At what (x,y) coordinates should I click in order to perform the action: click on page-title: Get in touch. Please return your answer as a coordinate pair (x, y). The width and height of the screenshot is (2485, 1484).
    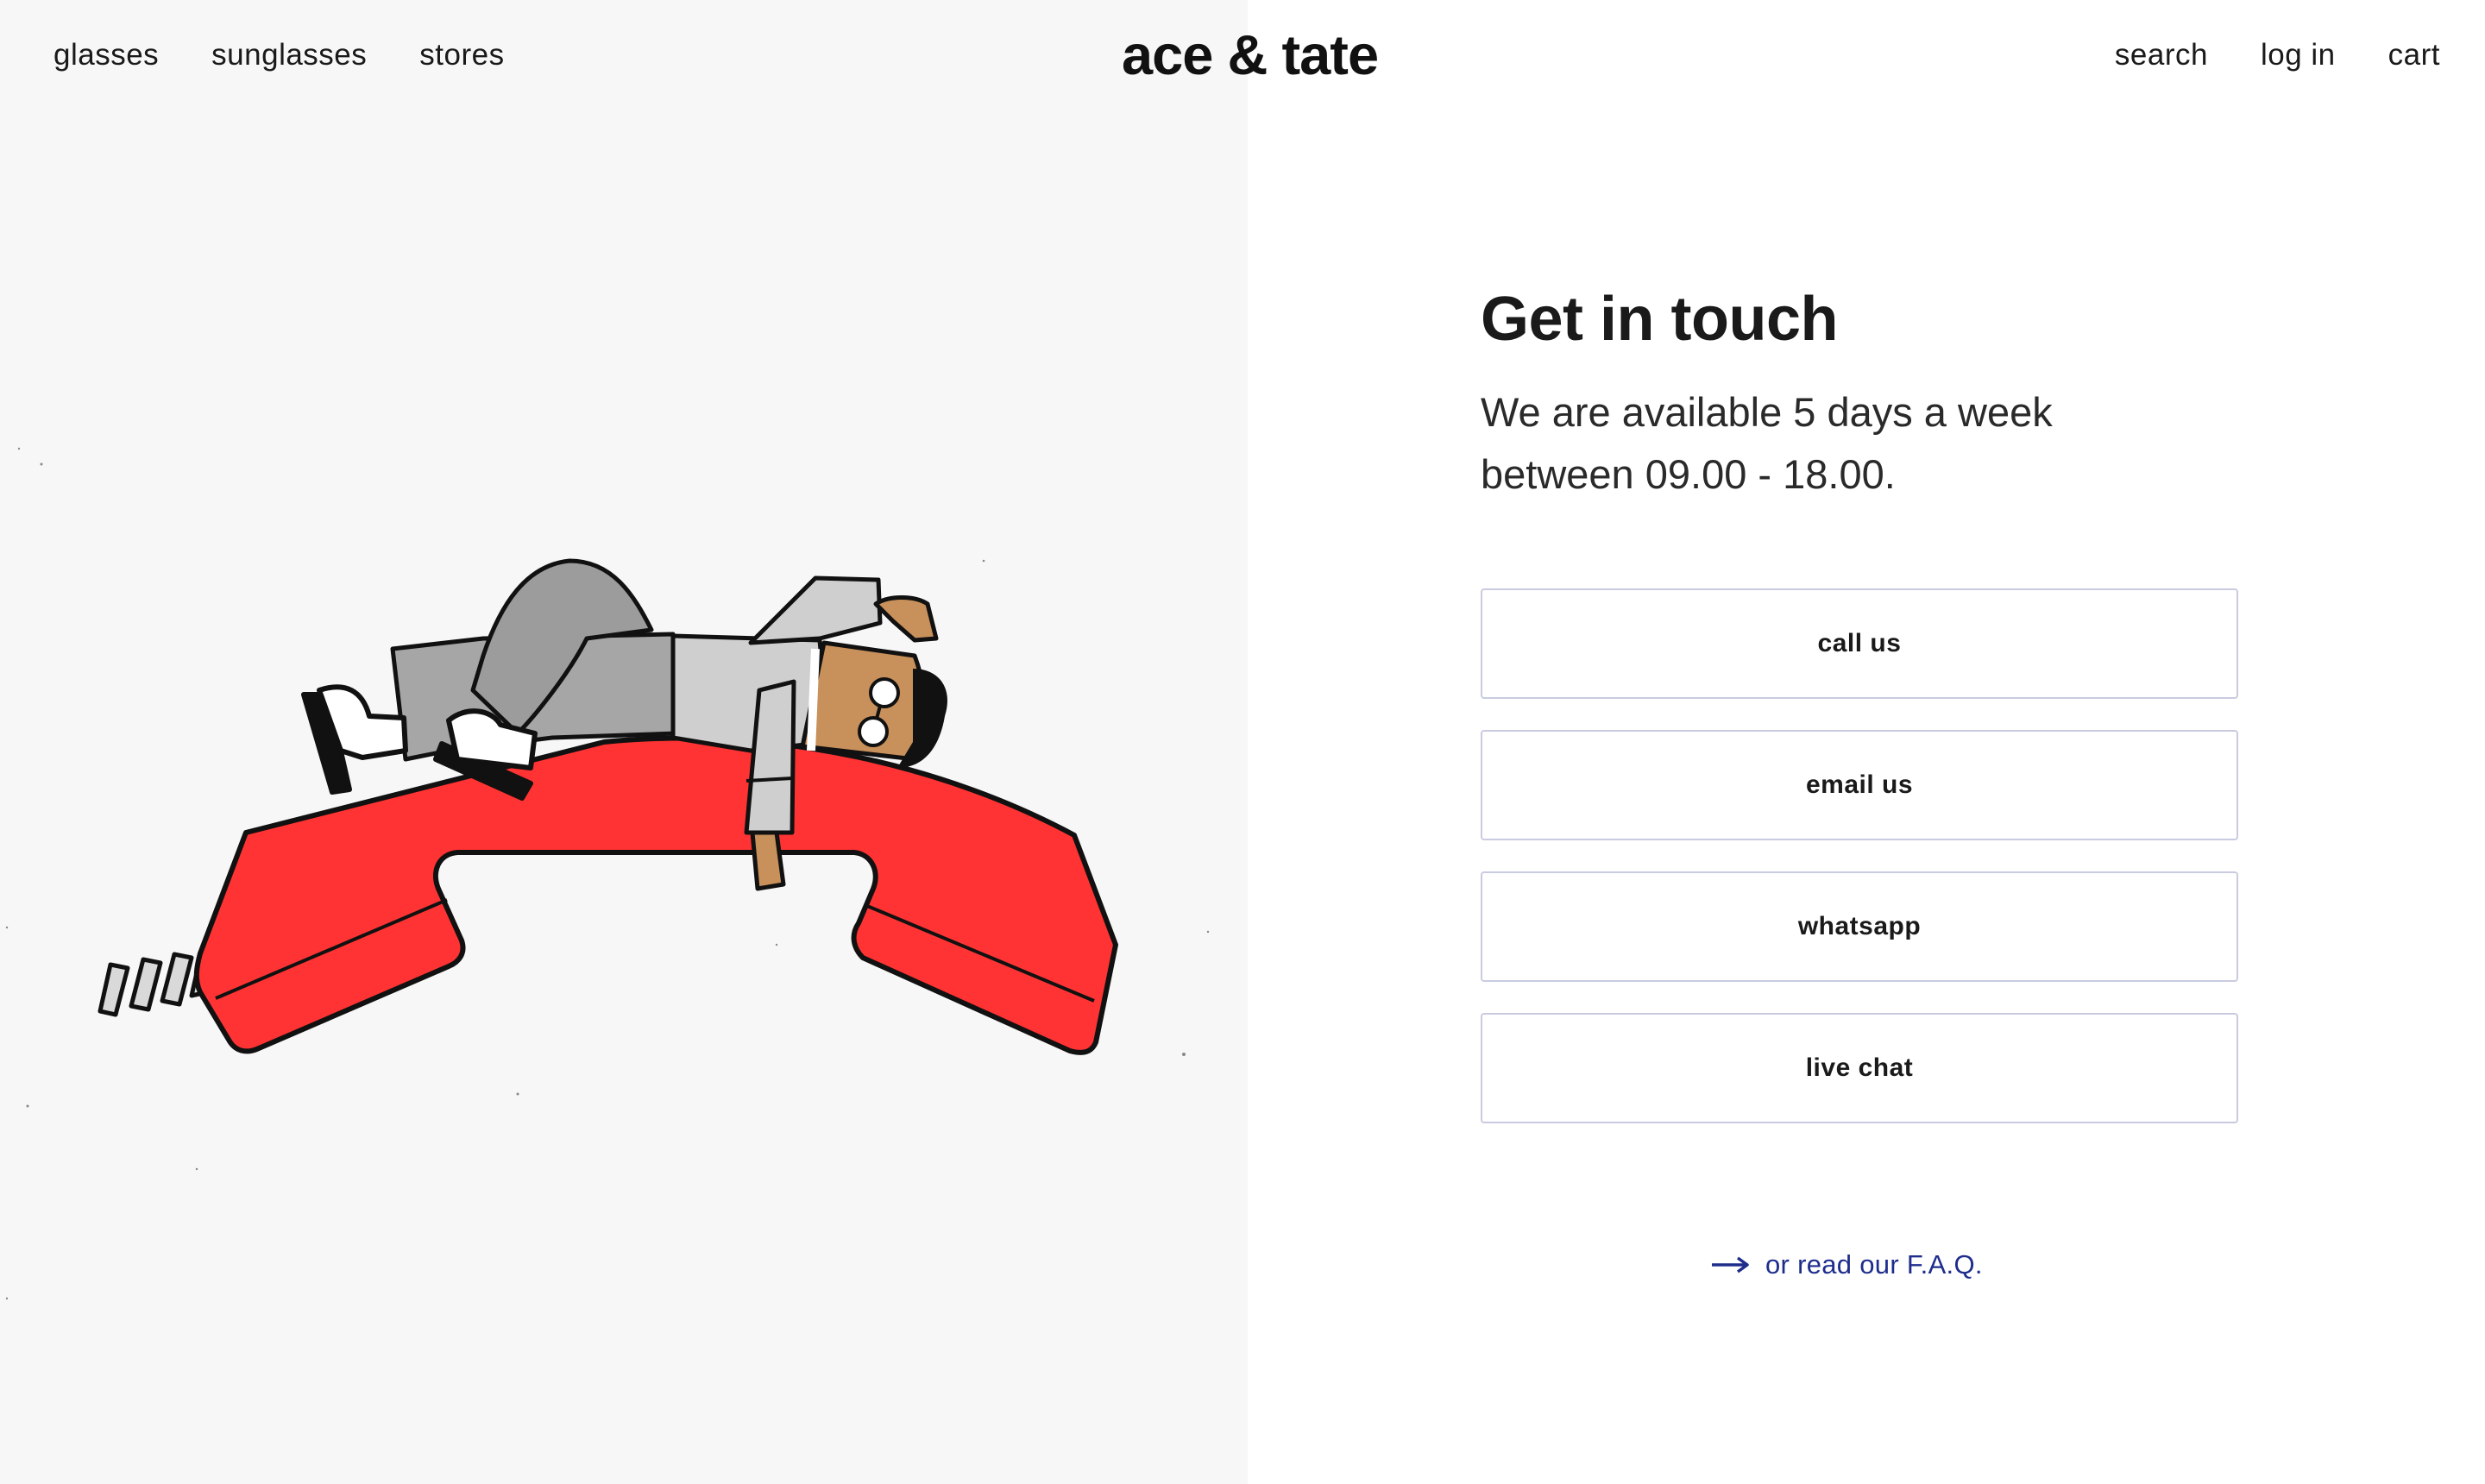
    Looking at the image, I should click on (1659, 319).